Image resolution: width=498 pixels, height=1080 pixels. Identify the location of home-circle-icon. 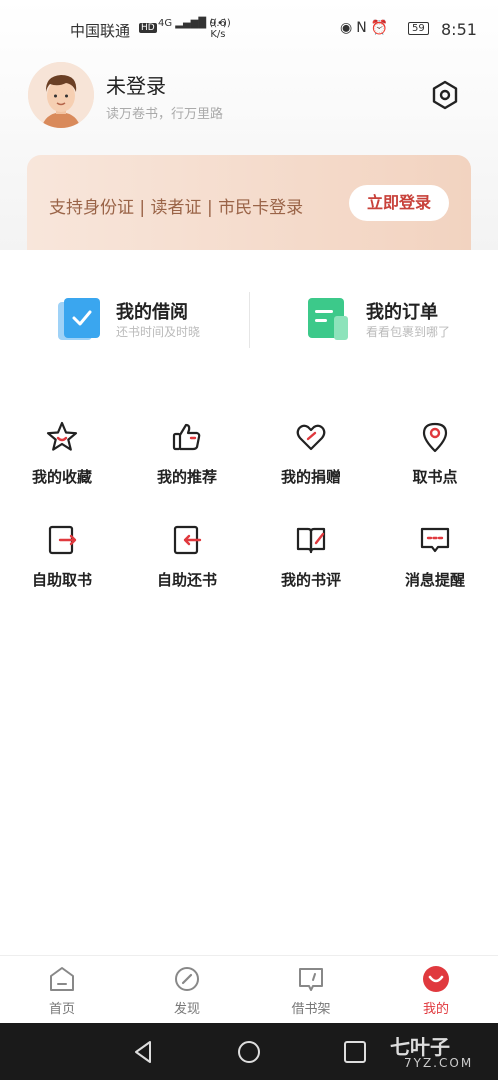
(249, 1052).